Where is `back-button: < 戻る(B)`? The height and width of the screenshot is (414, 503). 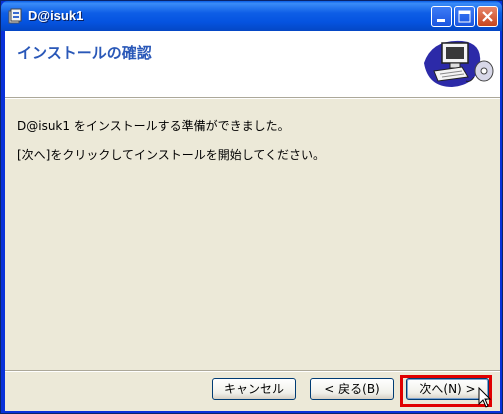 back-button: < 戻る(B) is located at coordinates (352, 389).